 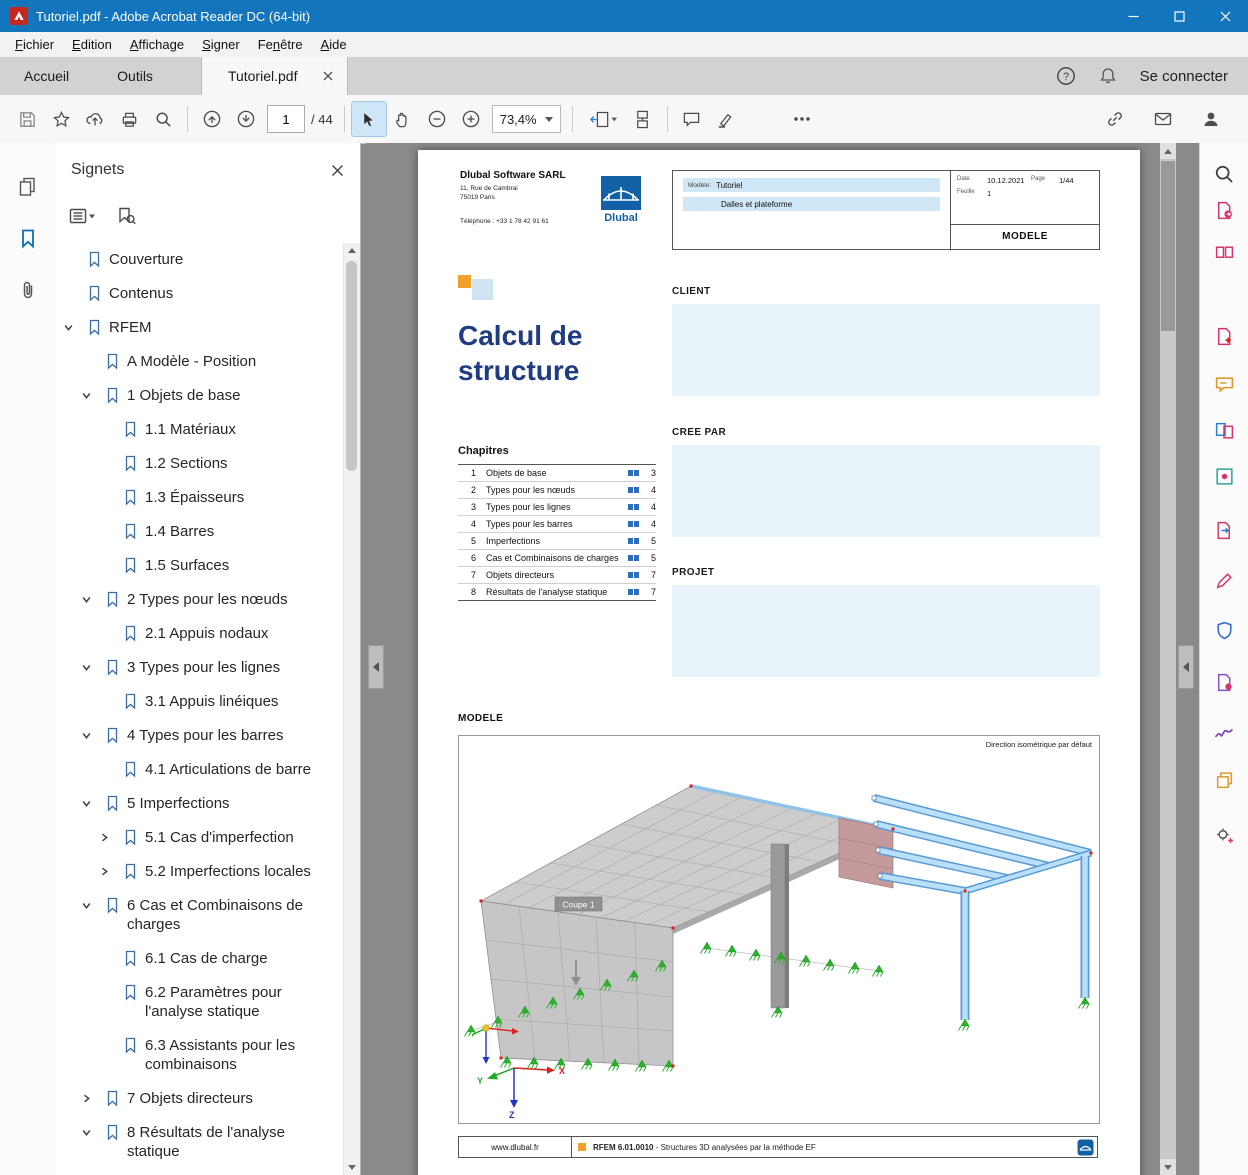 I want to click on bookmark-item: Couverture, so click(x=199, y=260).